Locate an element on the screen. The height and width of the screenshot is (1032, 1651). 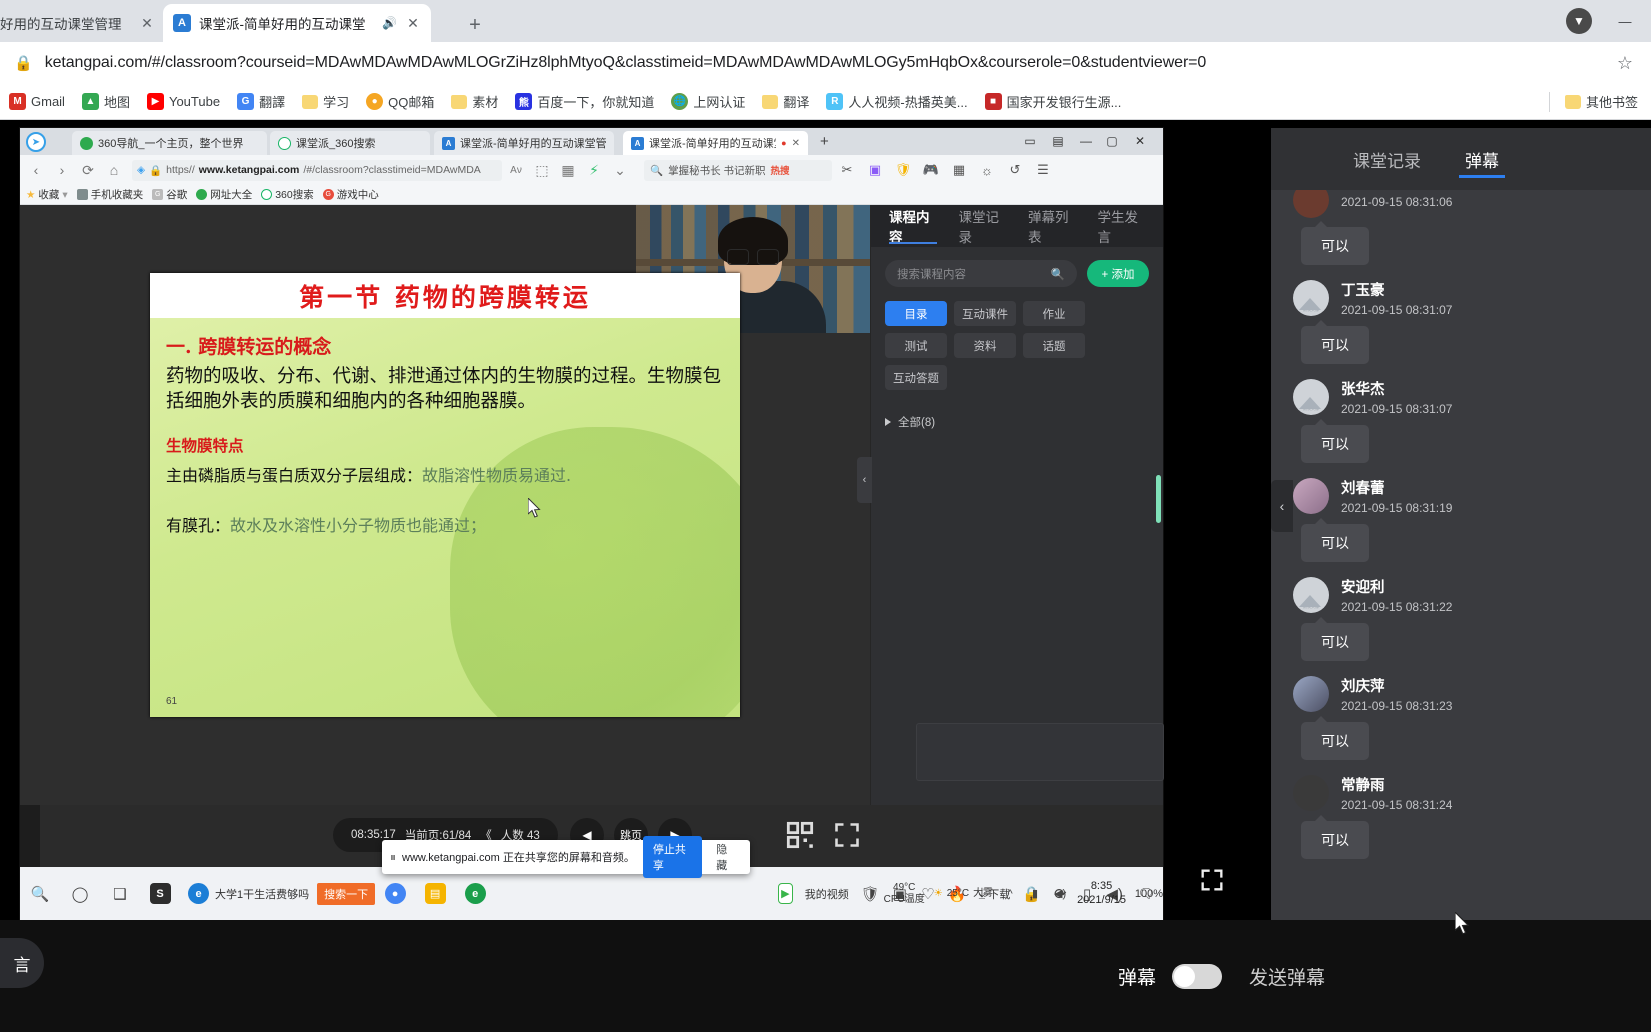
scissors-icon: ✂ is located at coordinates (847, 170).